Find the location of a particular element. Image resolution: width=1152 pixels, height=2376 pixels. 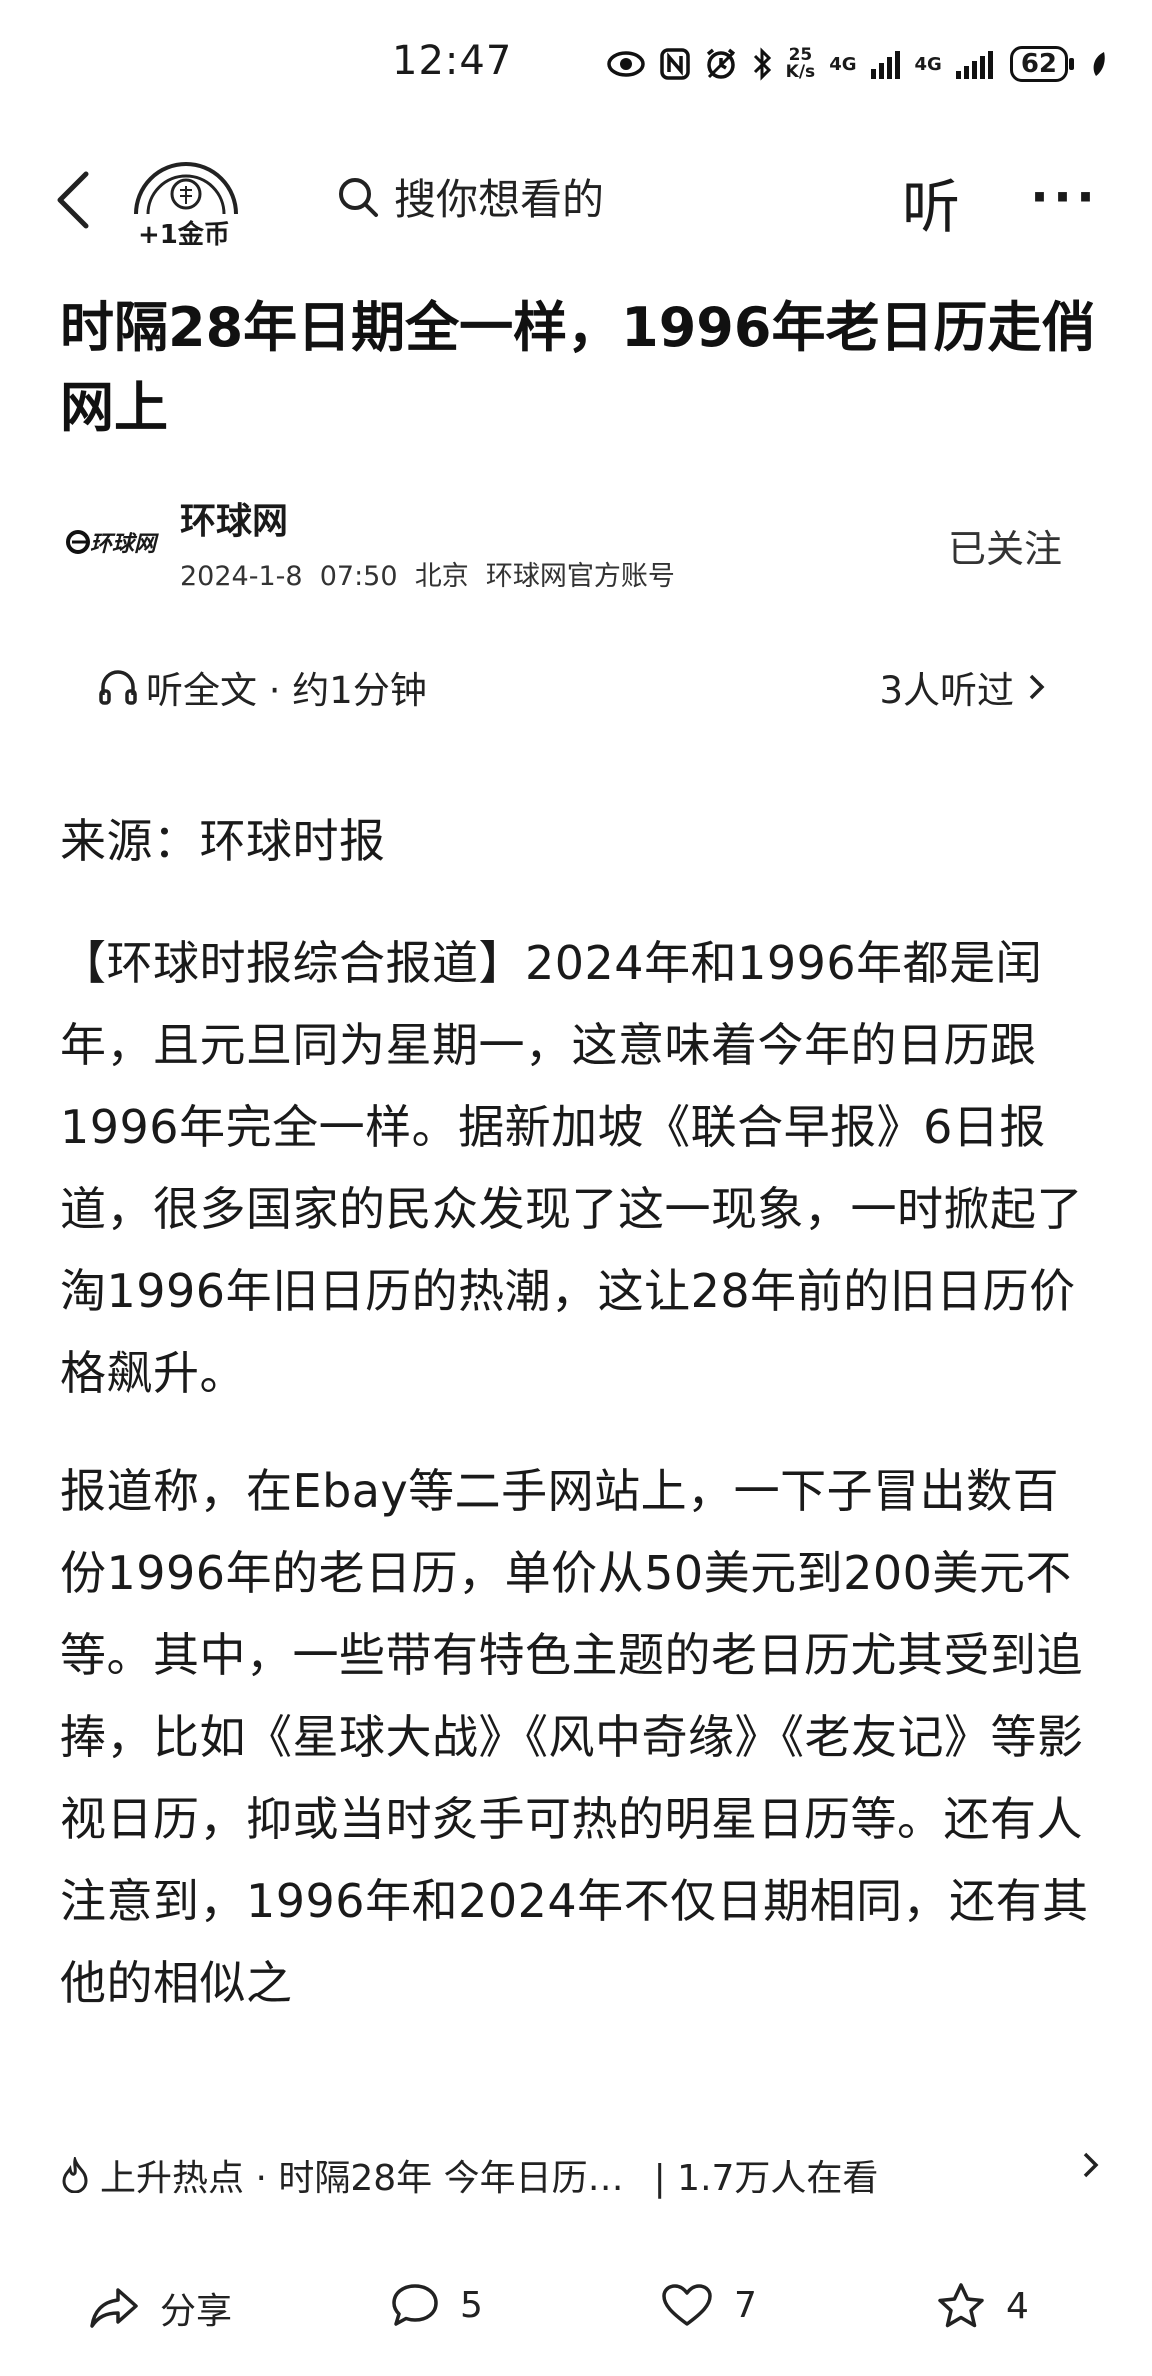

article-title: 时隔28年日期全一样，1996年老日历走俏网上 is located at coordinates (578, 367).